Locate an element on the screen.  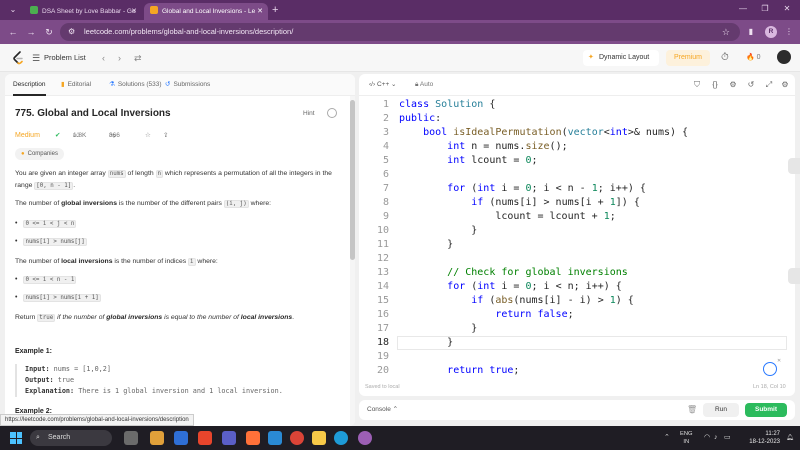
leetcode-logo-icon is located at coordinates (18, 58).